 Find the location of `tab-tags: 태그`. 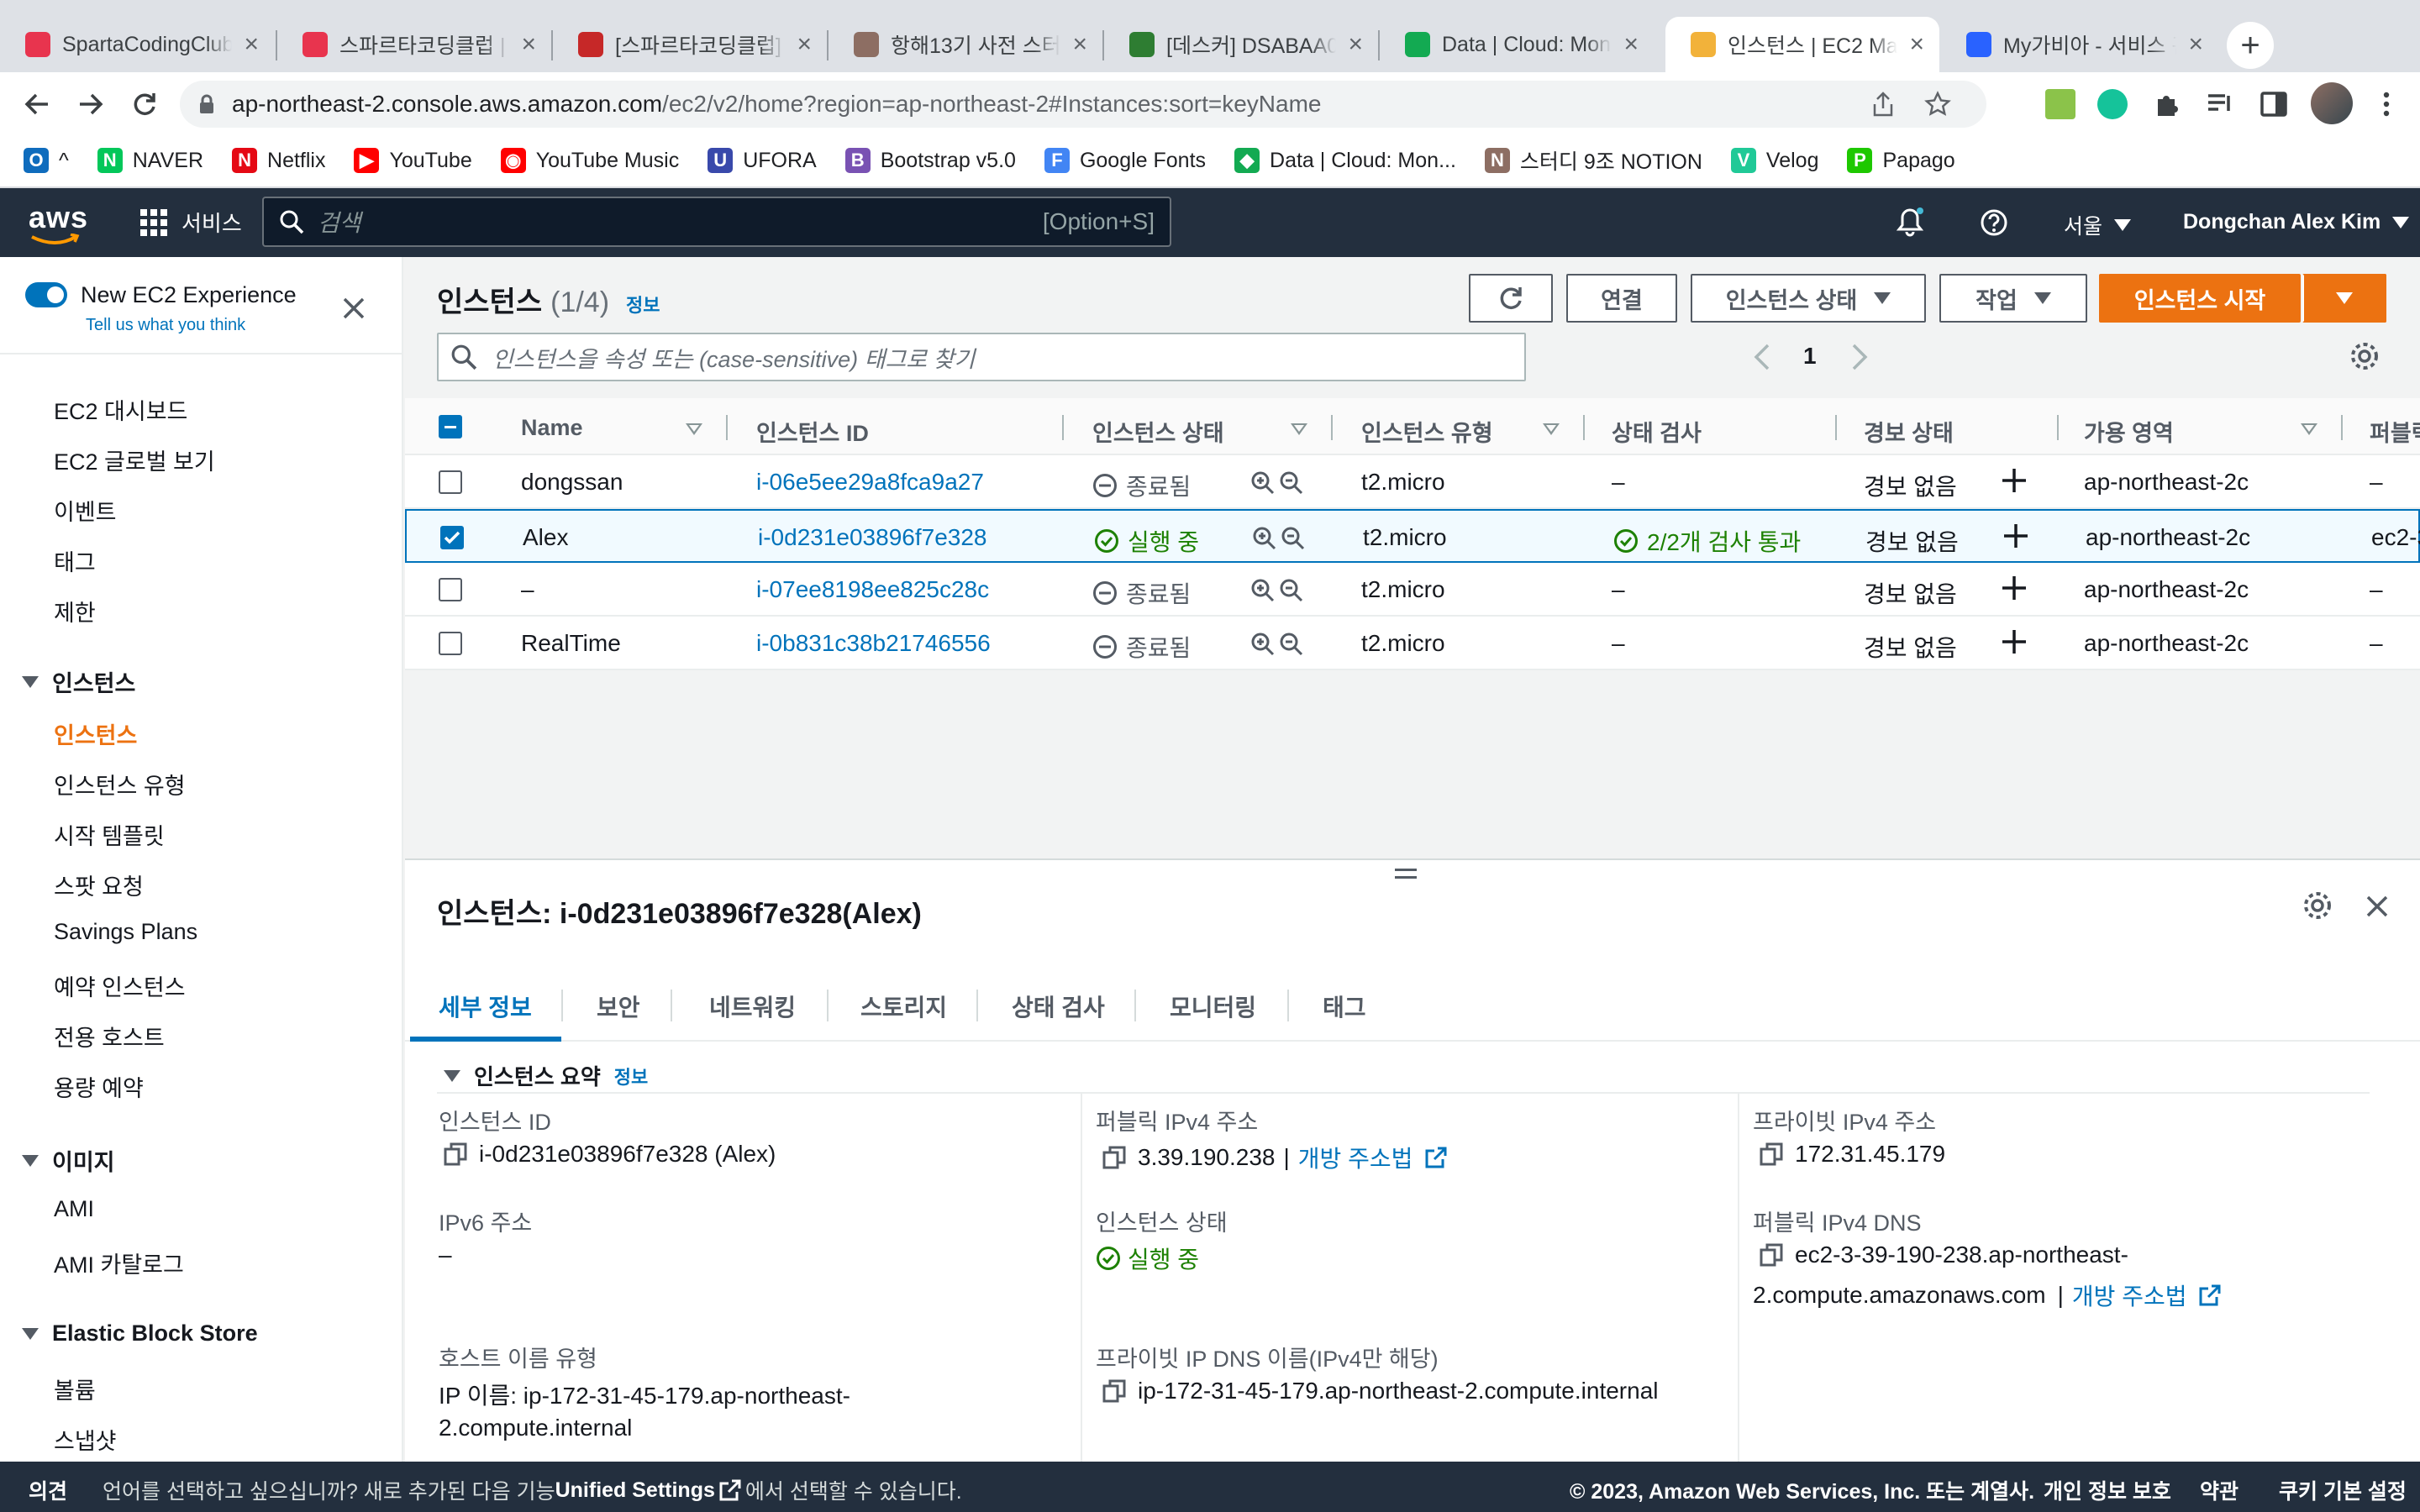

tab-tags: 태그 is located at coordinates (1345, 1006).